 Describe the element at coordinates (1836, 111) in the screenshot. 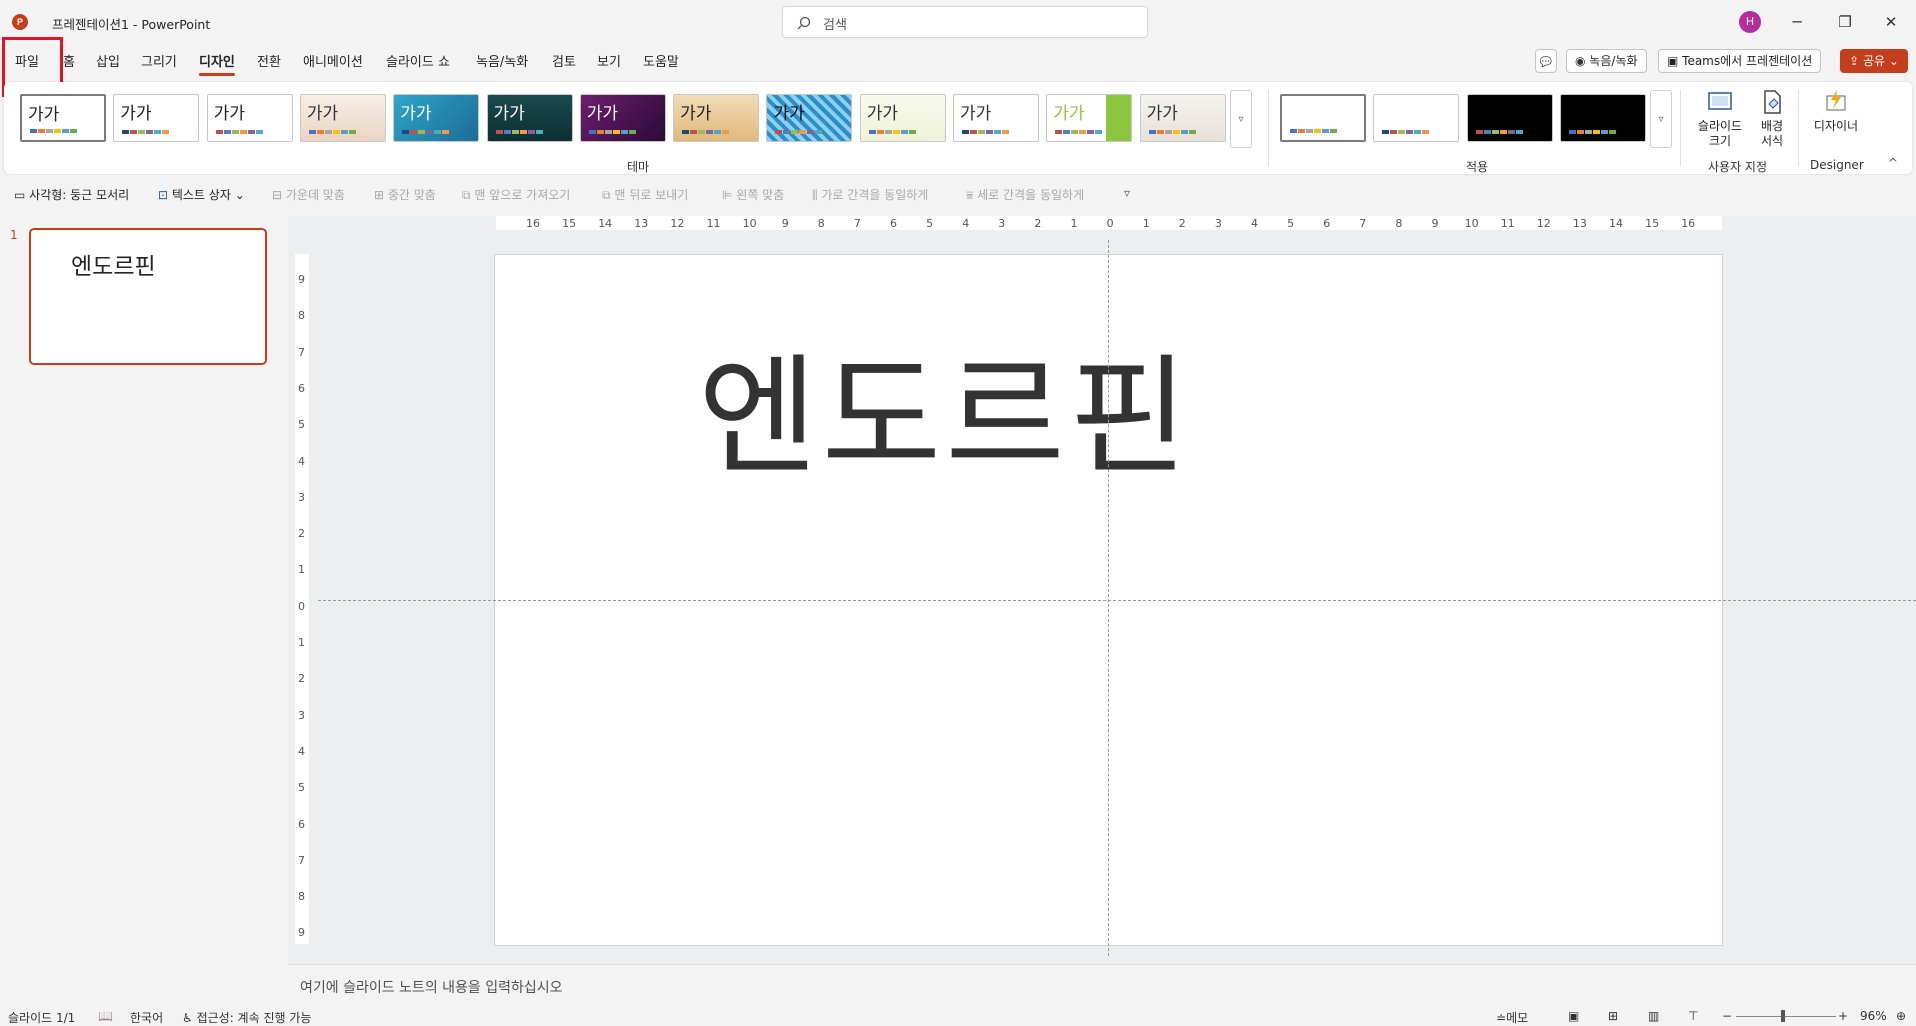

I see `designer-button: 디자이너` at that location.